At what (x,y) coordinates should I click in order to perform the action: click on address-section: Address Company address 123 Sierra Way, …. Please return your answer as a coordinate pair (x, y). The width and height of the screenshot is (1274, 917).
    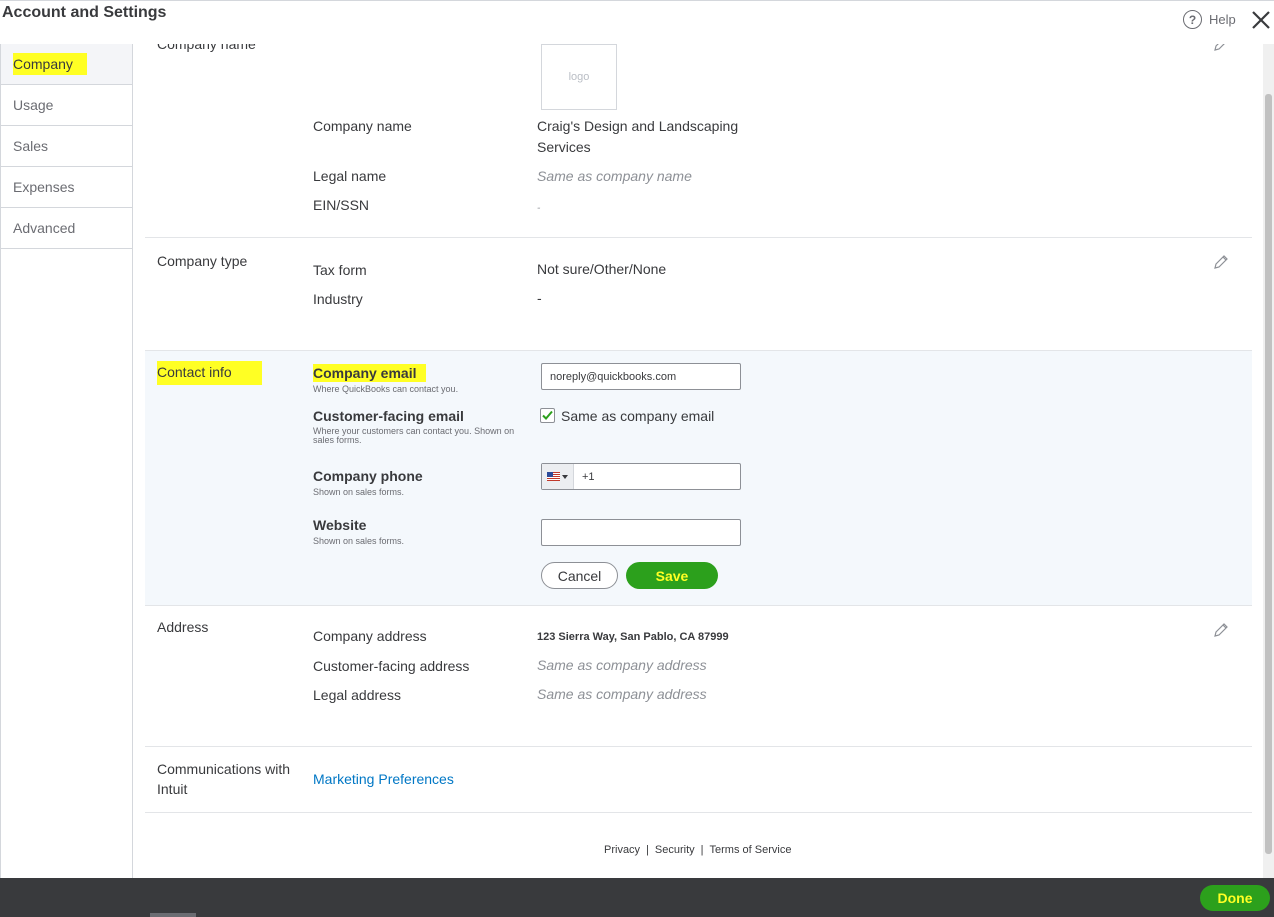
    Looking at the image, I should click on (698, 676).